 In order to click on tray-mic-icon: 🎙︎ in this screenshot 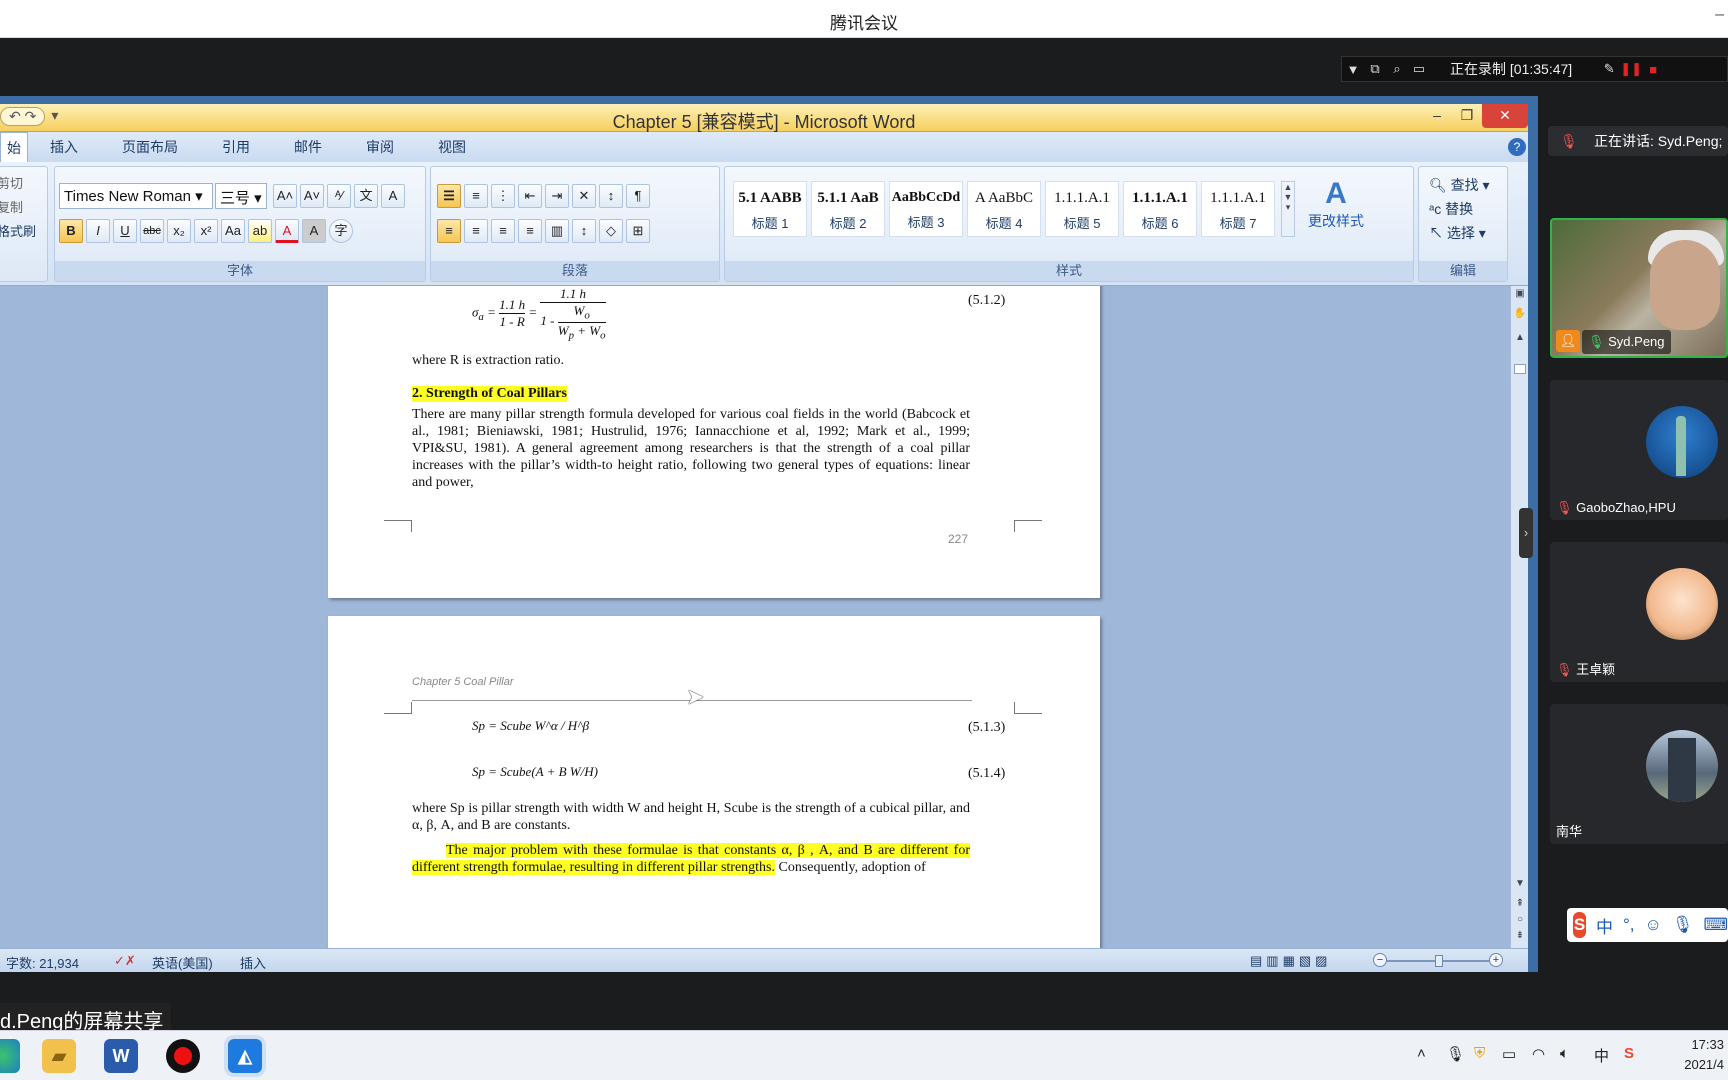, I will do `click(1455, 1054)`.